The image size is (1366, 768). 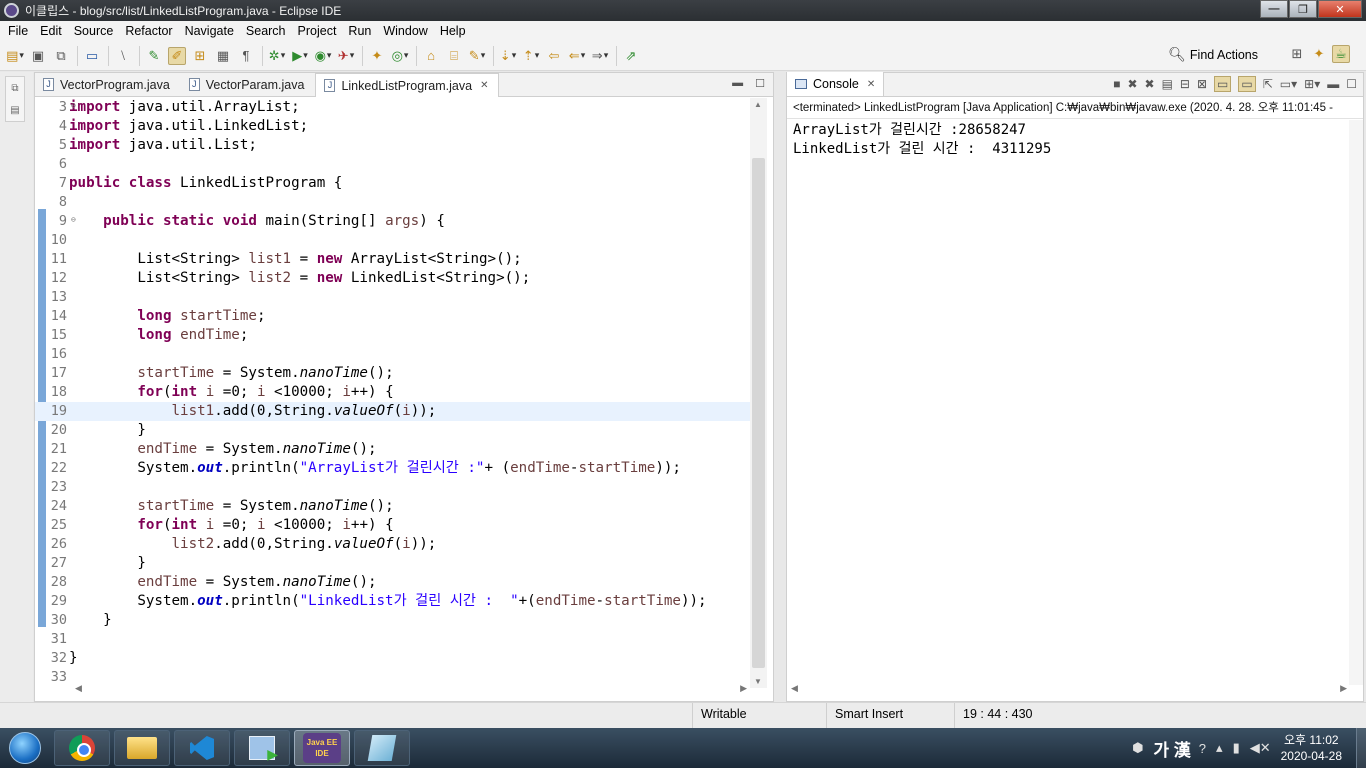 What do you see at coordinates (1333, 84) in the screenshot?
I see `minimize-console-icon: ▬` at bounding box center [1333, 84].